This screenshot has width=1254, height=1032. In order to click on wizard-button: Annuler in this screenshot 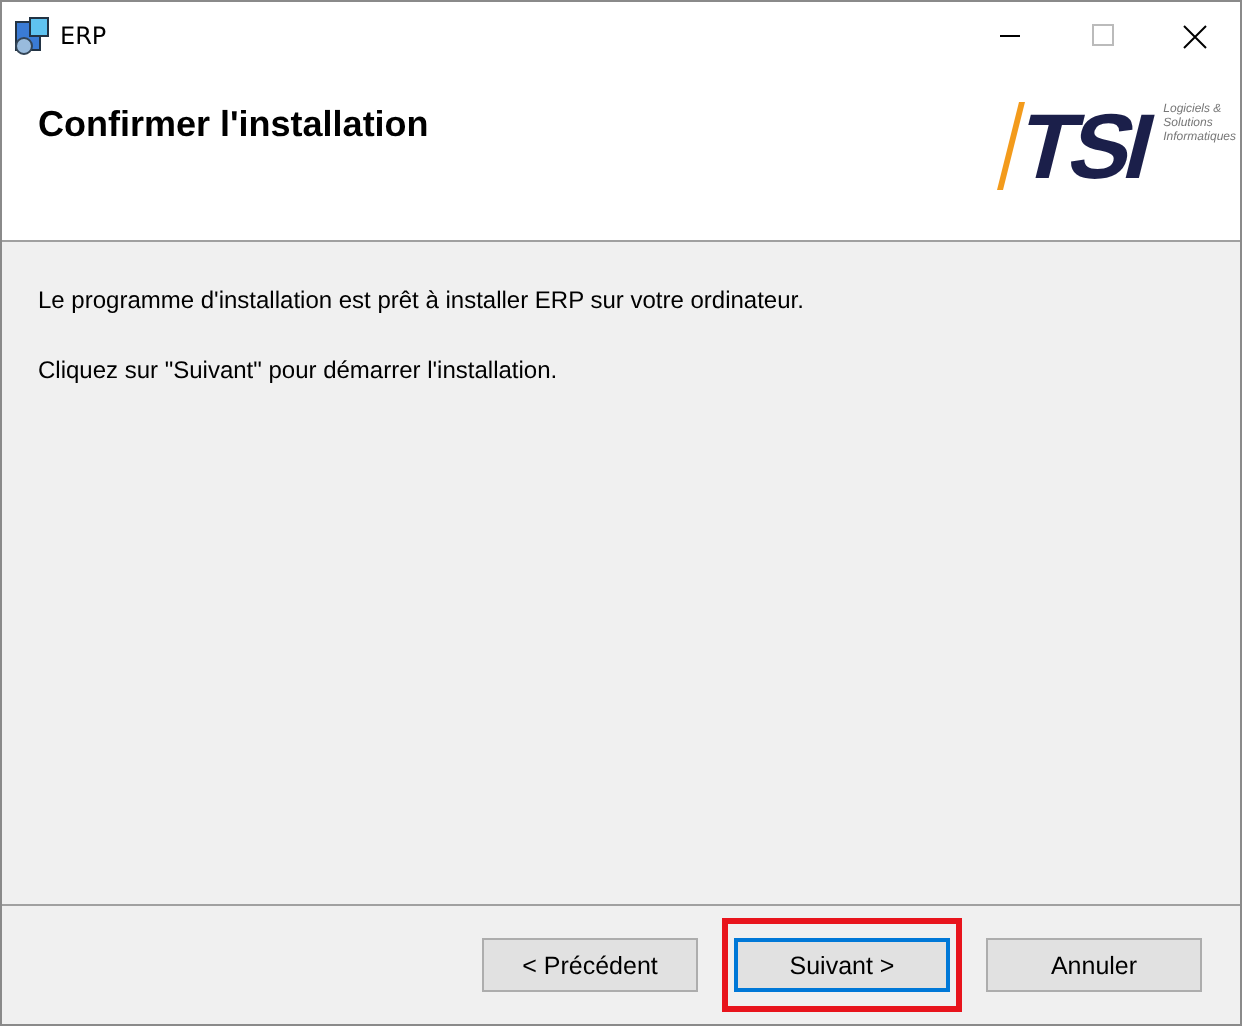, I will do `click(1094, 965)`.